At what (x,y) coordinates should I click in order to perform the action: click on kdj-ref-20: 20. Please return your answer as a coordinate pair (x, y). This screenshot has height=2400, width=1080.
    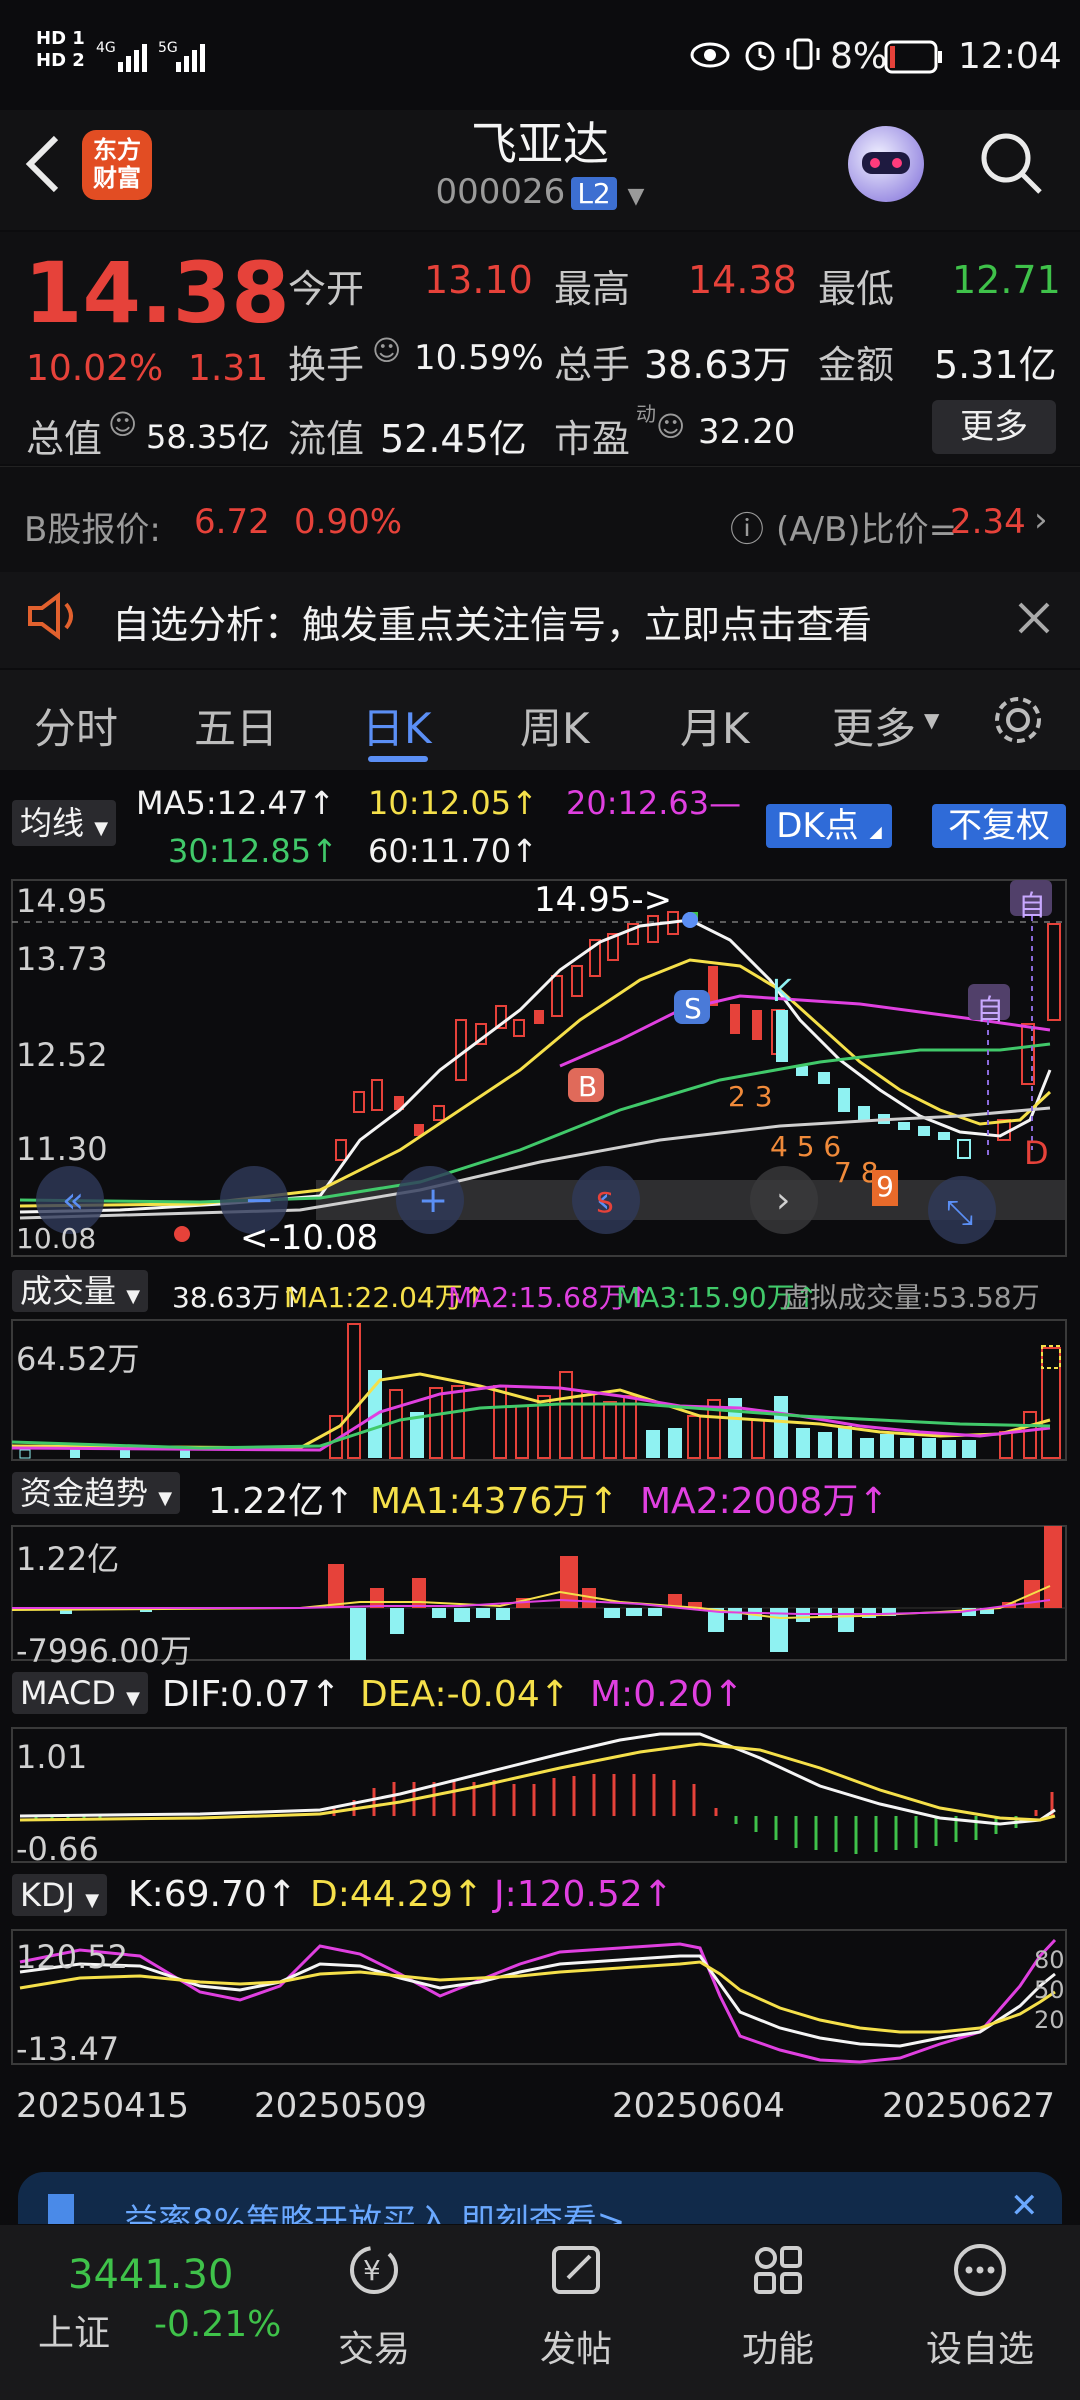
    Looking at the image, I should click on (1049, 2020).